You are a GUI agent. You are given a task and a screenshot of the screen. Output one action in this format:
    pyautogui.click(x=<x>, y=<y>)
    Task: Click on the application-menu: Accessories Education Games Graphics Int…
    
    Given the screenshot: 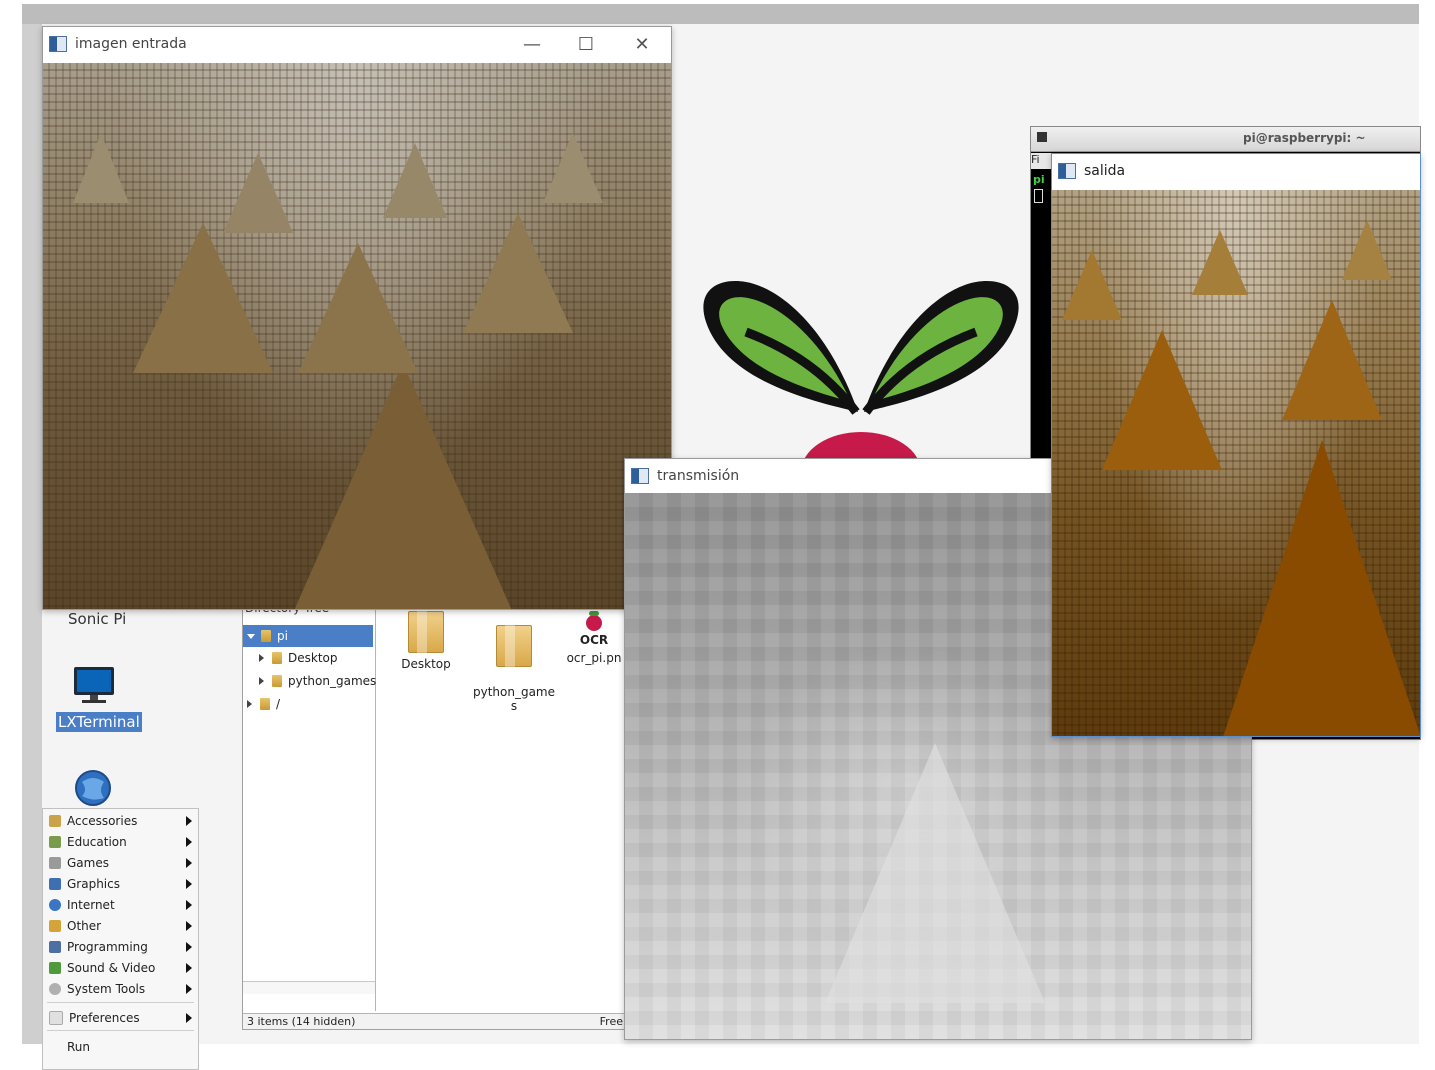 What is the action you would take?
    pyautogui.click(x=120, y=939)
    